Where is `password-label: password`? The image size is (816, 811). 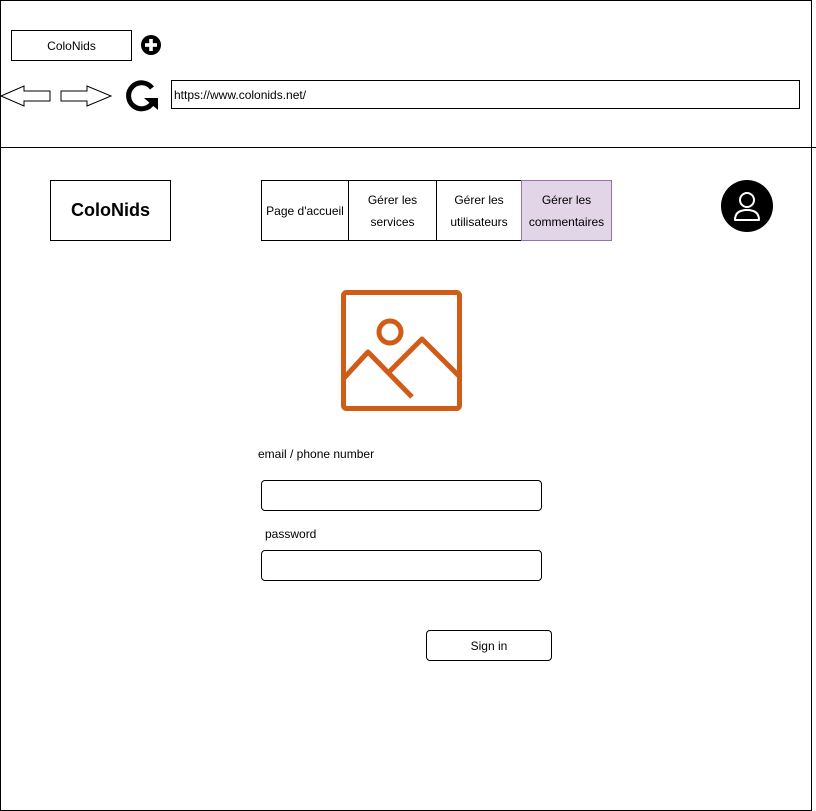
password-label: password is located at coordinates (291, 534).